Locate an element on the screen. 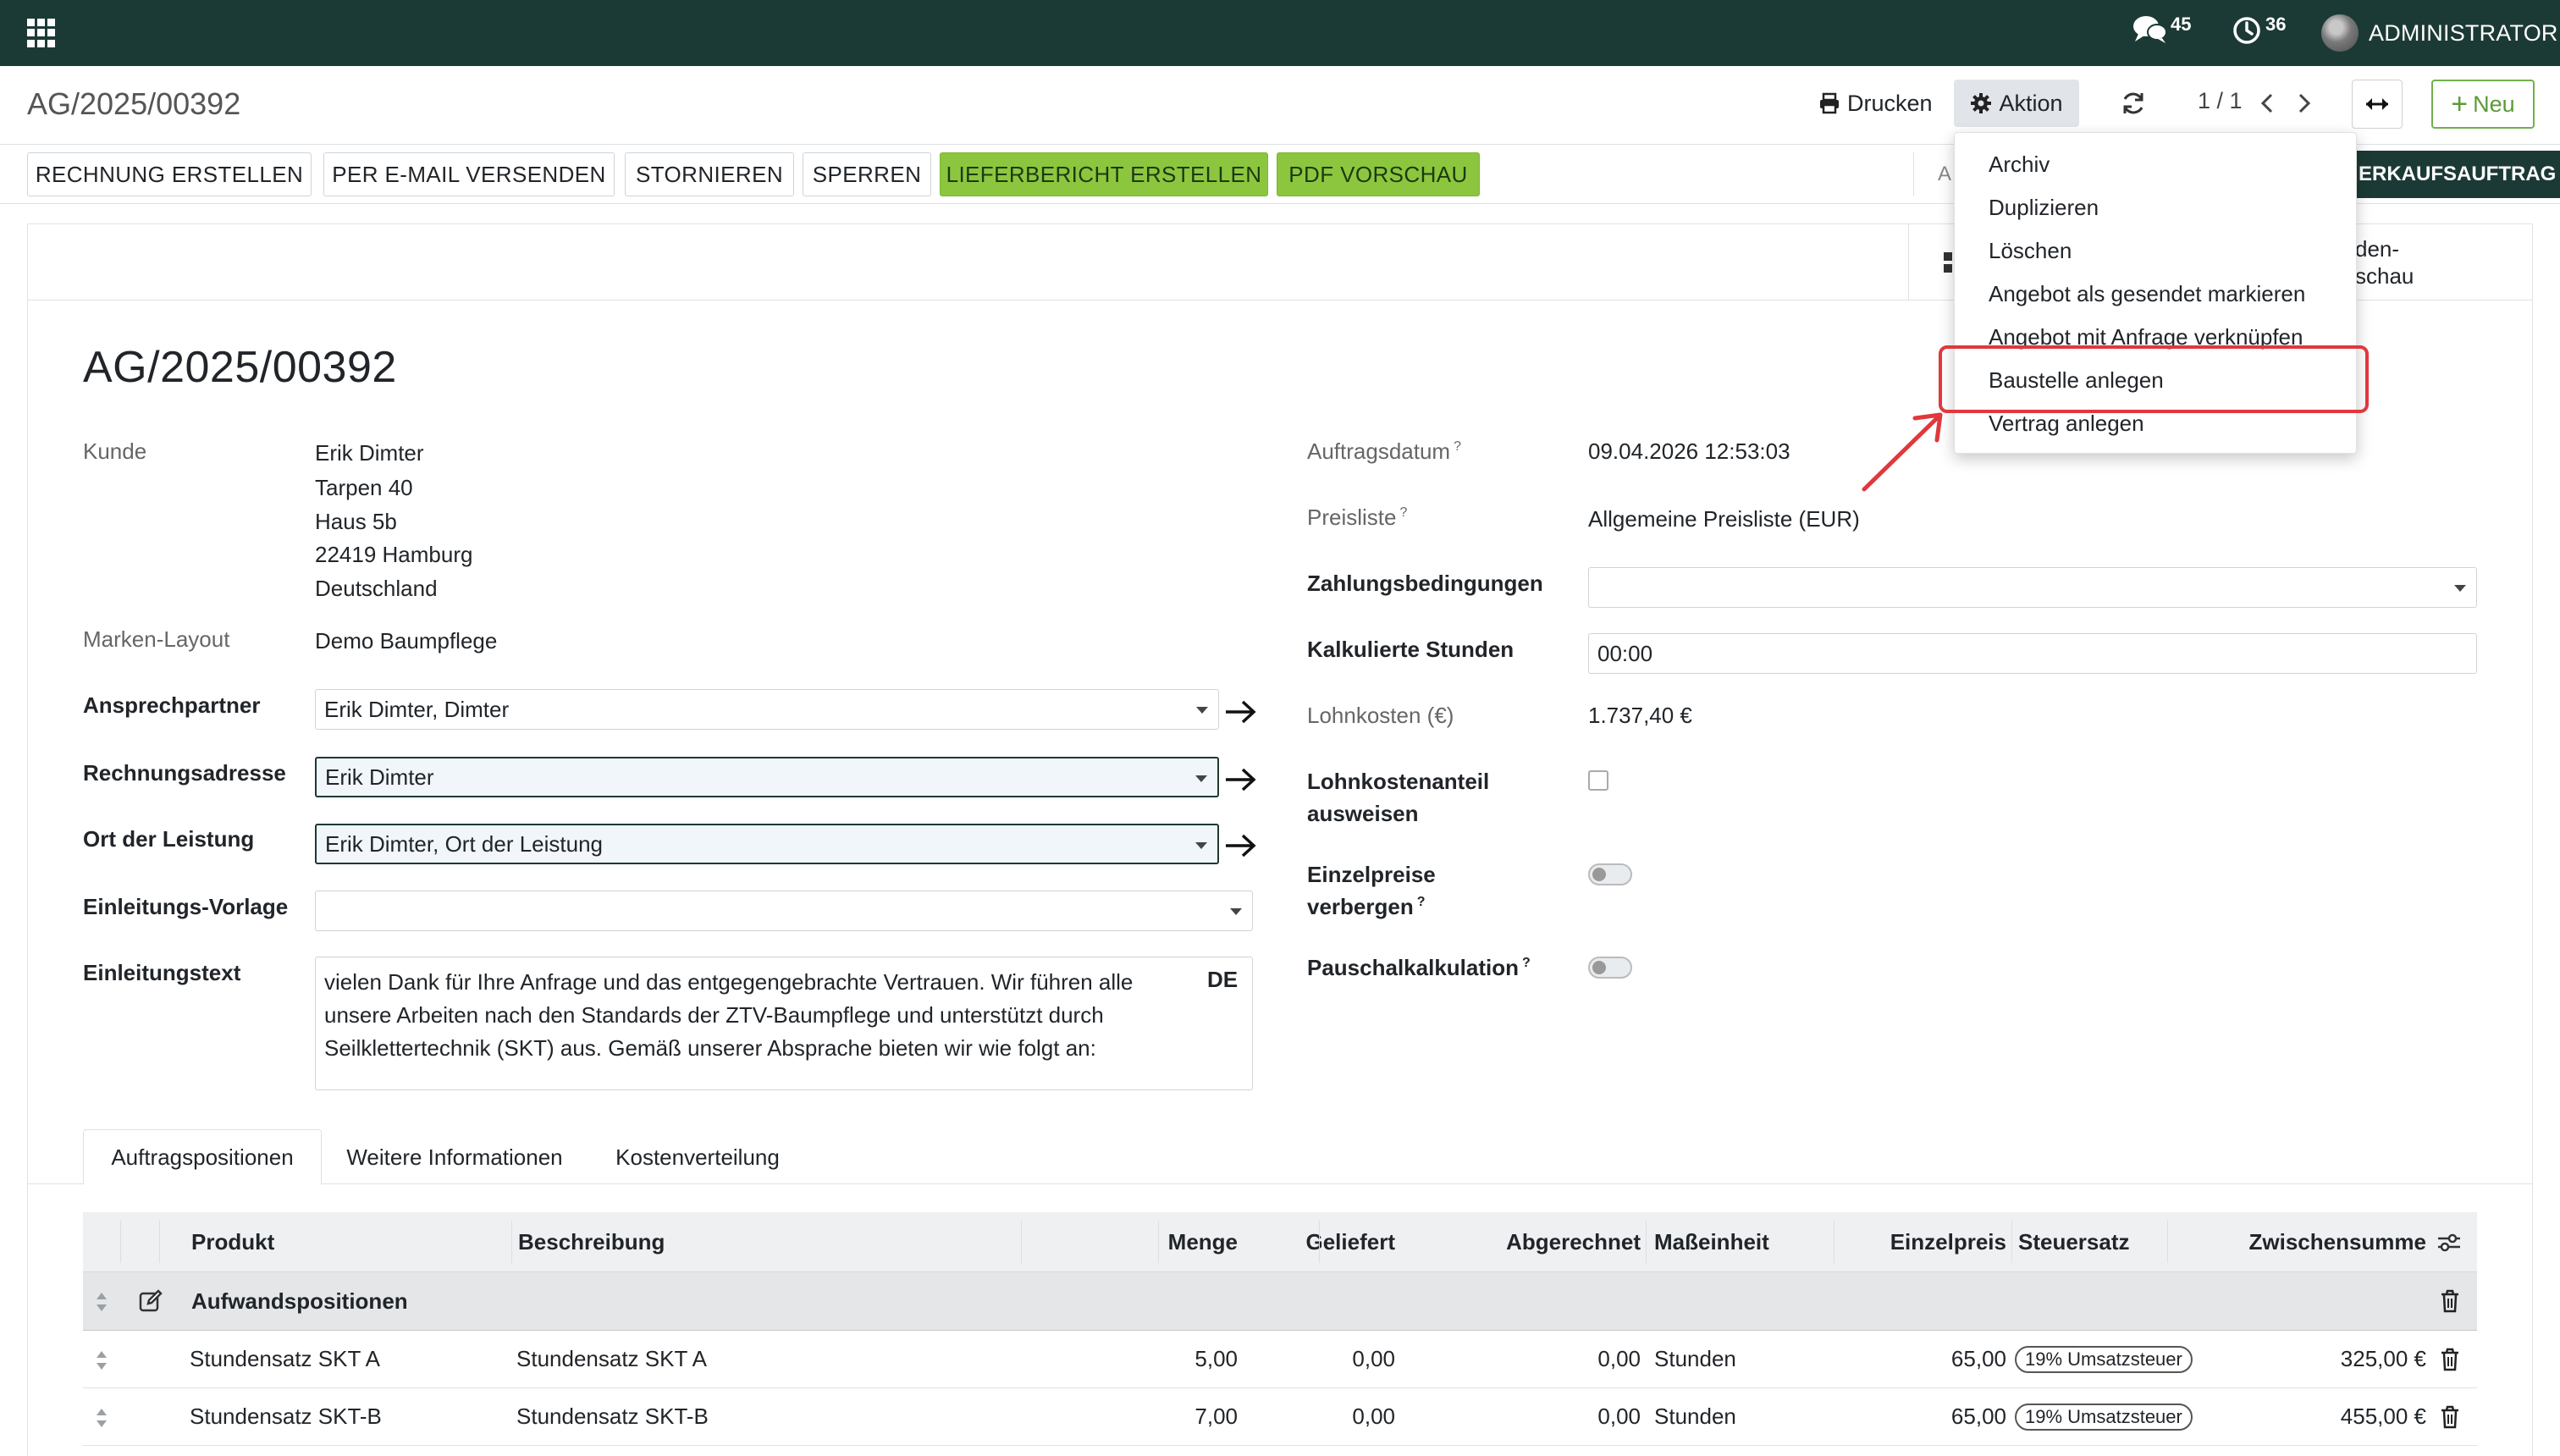 This screenshot has width=2560, height=1456. expand-width-button is located at coordinates (2377, 105).